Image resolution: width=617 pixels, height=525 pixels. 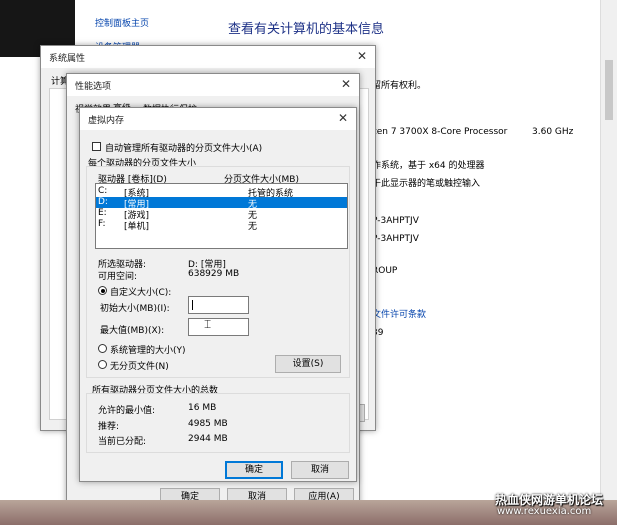 What do you see at coordinates (103, 202) in the screenshot?
I see `drive-letter: D:` at bounding box center [103, 202].